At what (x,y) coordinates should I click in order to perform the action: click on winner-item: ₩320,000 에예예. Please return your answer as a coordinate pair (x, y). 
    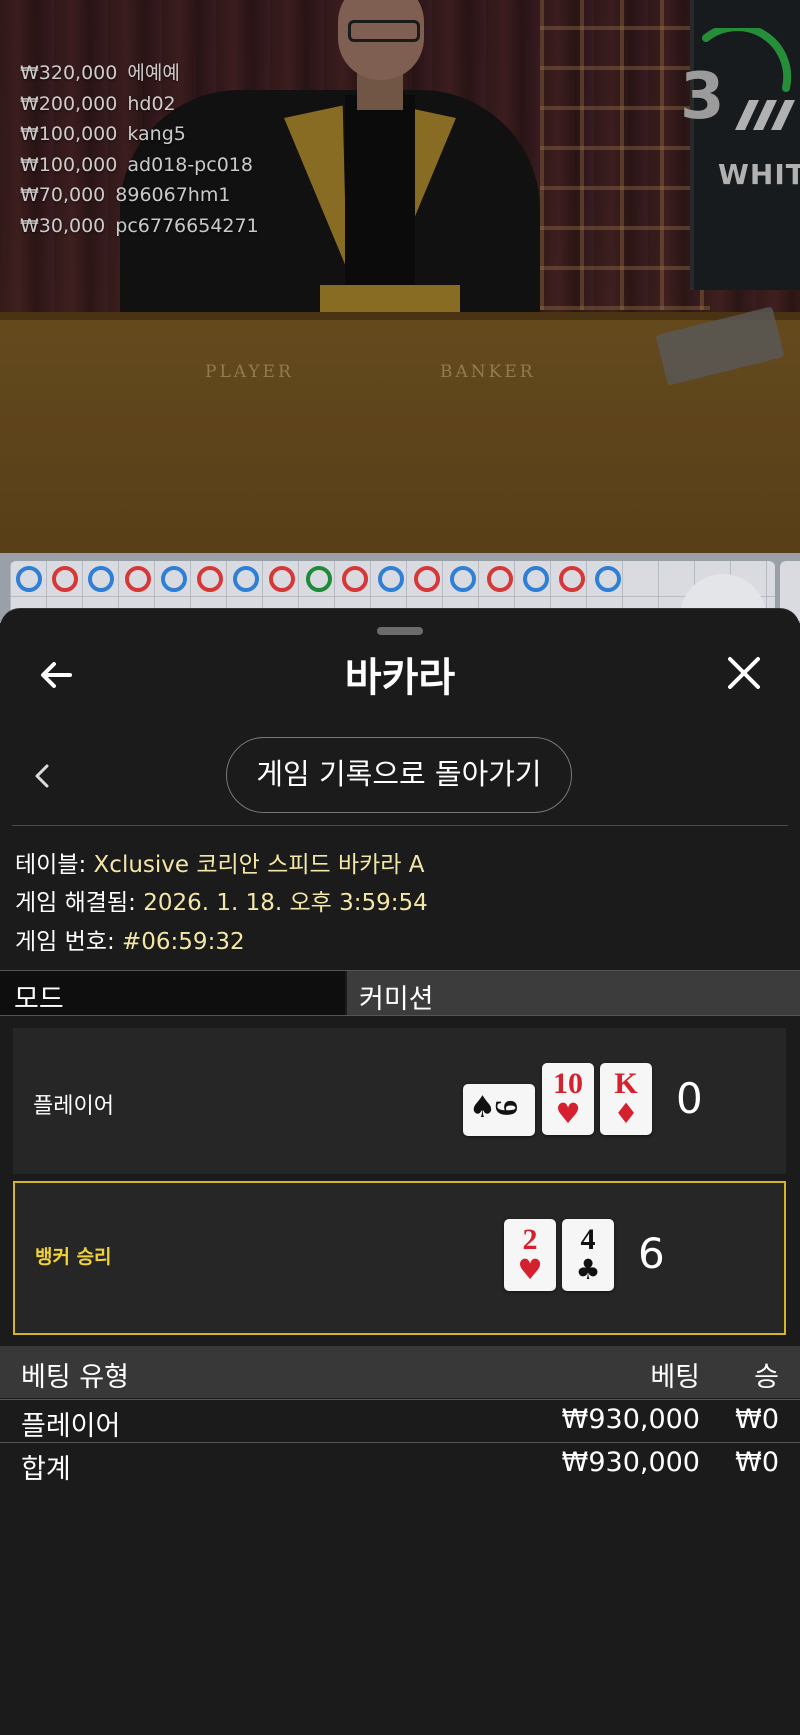
    Looking at the image, I should click on (100, 73).